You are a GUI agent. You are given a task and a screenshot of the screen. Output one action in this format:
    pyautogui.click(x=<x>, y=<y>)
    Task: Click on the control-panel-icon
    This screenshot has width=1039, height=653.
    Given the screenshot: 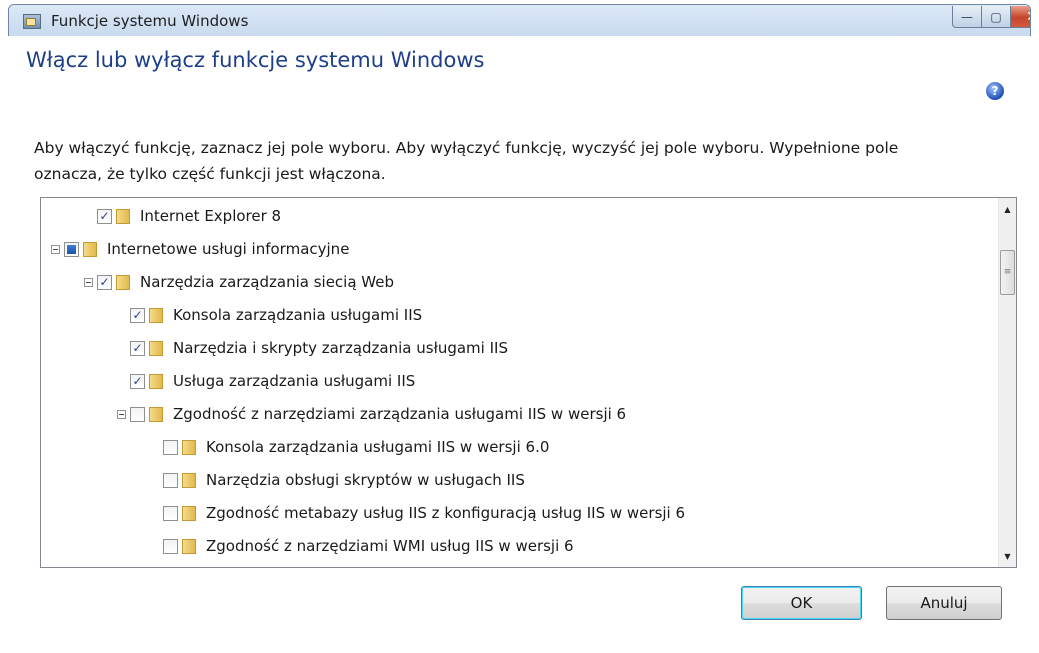 What is the action you would take?
    pyautogui.click(x=32, y=21)
    